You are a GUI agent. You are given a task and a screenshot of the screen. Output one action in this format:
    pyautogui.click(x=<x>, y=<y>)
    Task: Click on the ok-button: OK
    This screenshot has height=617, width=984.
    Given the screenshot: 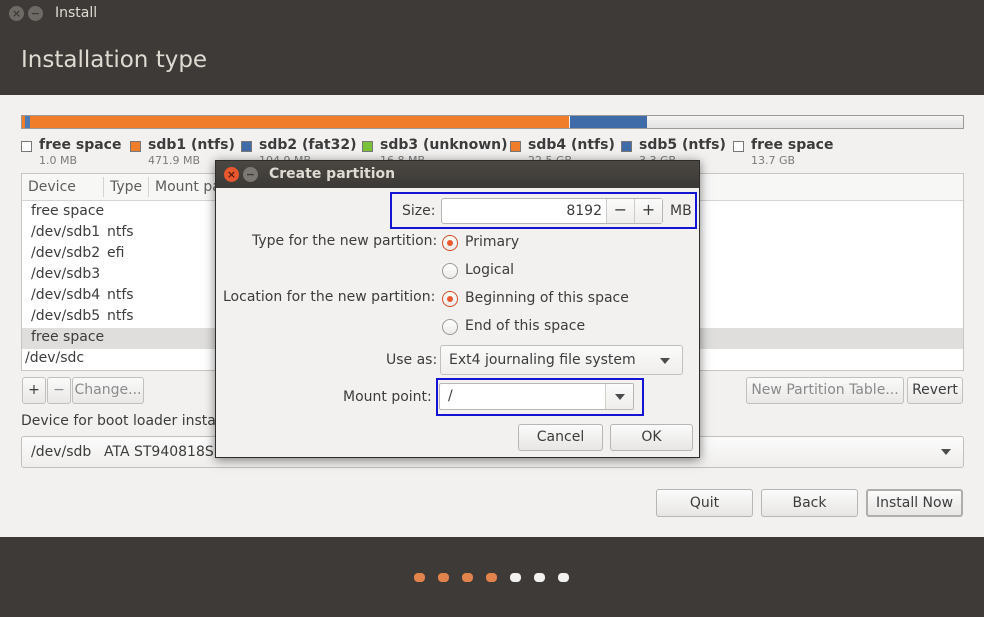 What is the action you would take?
    pyautogui.click(x=651, y=437)
    